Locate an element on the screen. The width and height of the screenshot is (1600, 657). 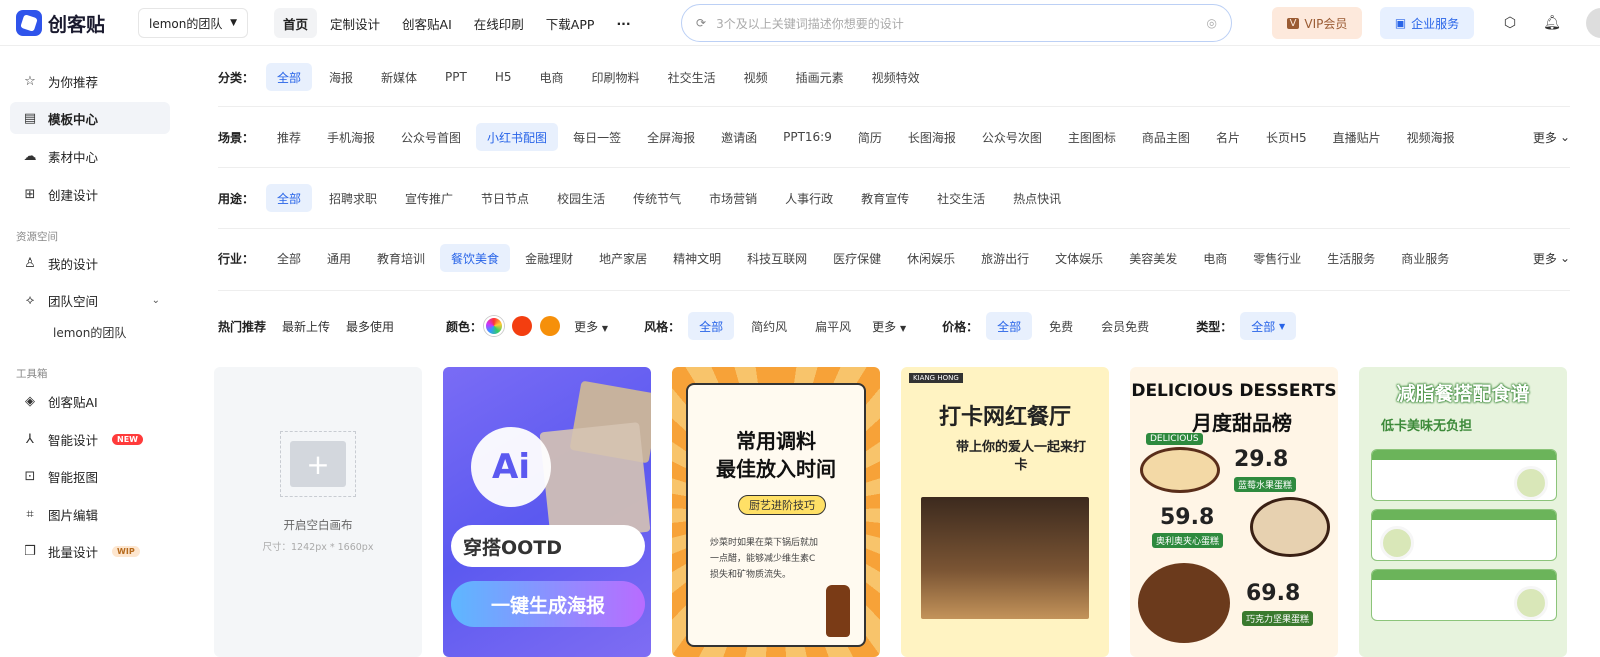
chip-industry: 文体娱乐 is located at coordinates (1079, 258).